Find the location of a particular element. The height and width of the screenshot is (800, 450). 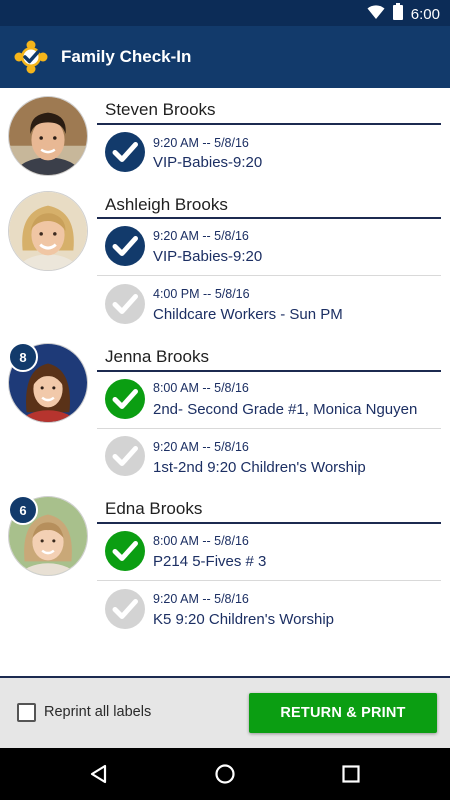

footer: Reprint all labels RETURN & PRINT is located at coordinates (225, 713).